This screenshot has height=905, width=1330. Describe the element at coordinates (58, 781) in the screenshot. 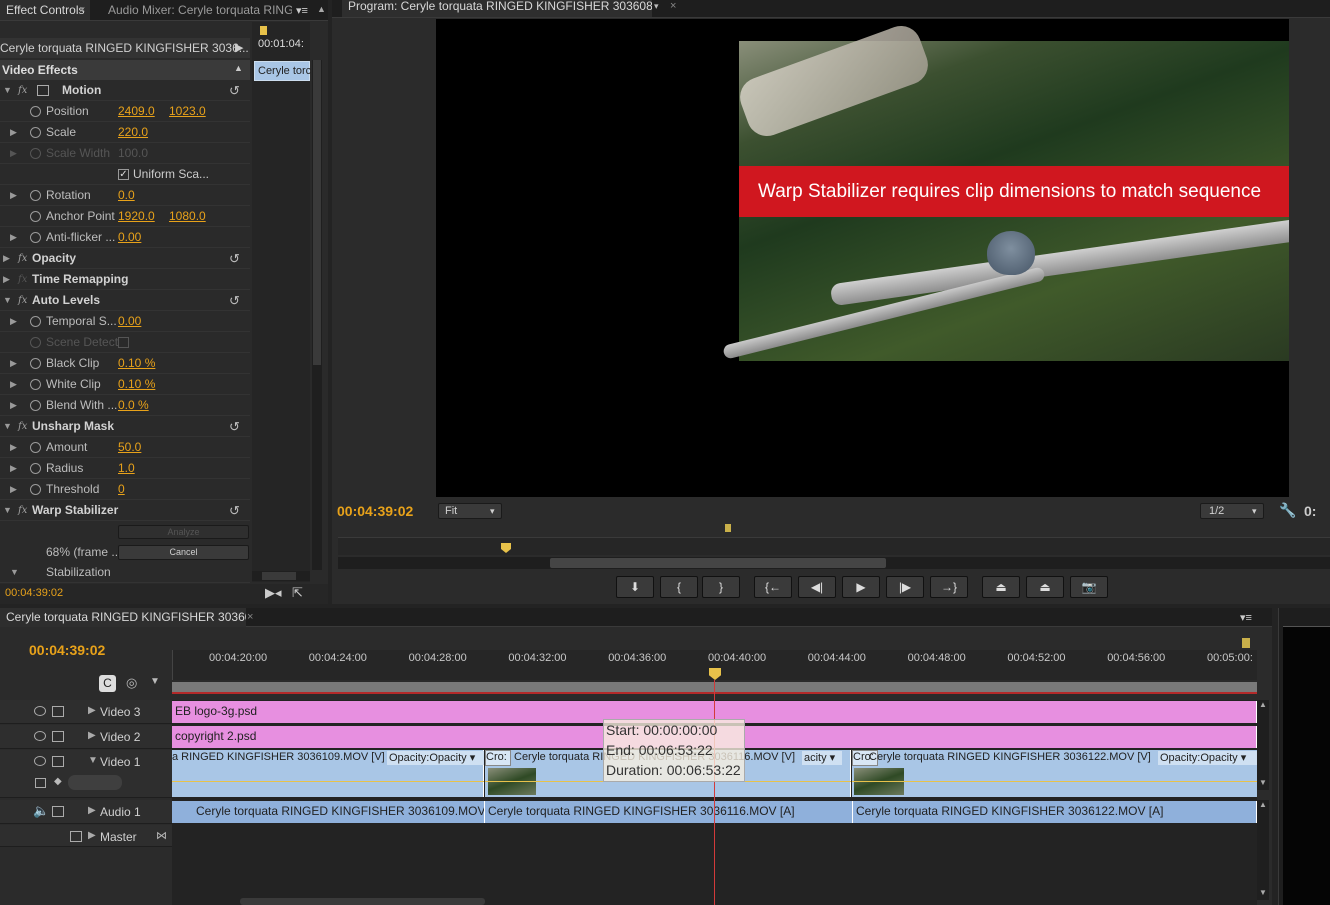

I see `keyframe-icon: ◆` at that location.